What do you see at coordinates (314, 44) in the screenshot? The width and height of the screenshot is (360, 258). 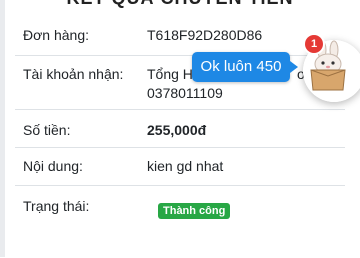 I see `unread-count-badge: 1` at bounding box center [314, 44].